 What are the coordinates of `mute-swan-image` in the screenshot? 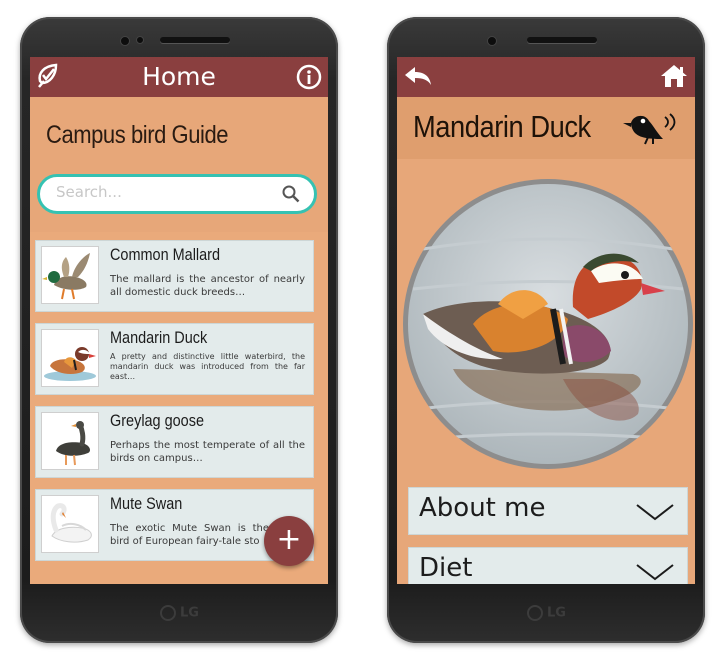 It's located at (70, 524).